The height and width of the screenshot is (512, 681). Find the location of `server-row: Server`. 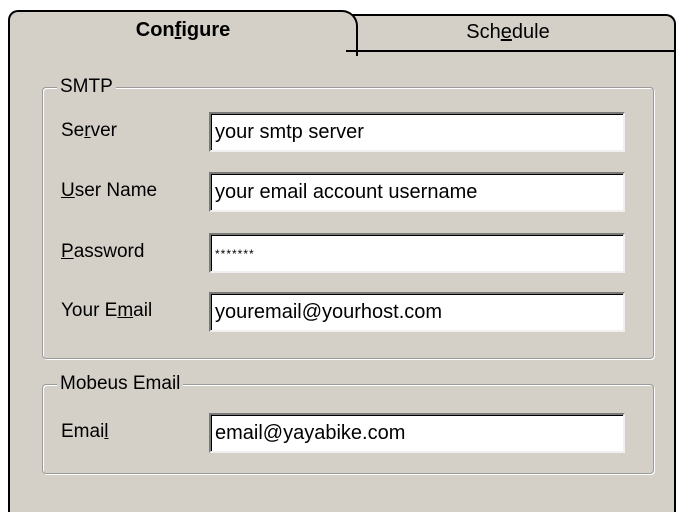

server-row: Server is located at coordinates (348, 132).